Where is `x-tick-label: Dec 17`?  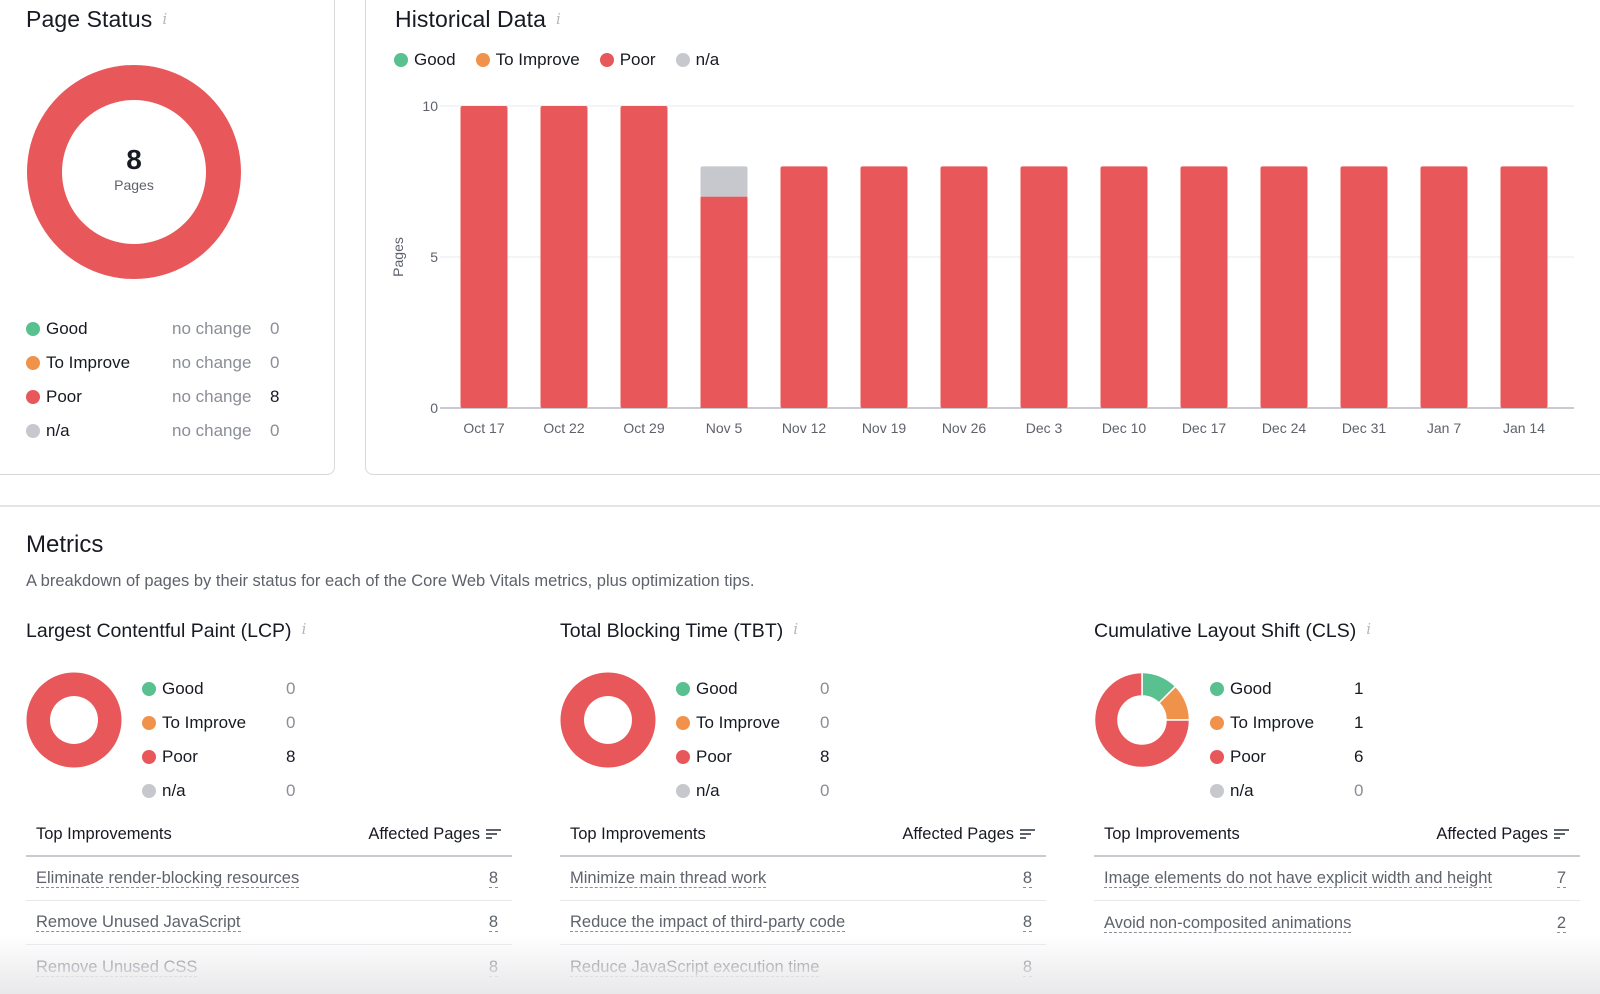 x-tick-label: Dec 17 is located at coordinates (1204, 428).